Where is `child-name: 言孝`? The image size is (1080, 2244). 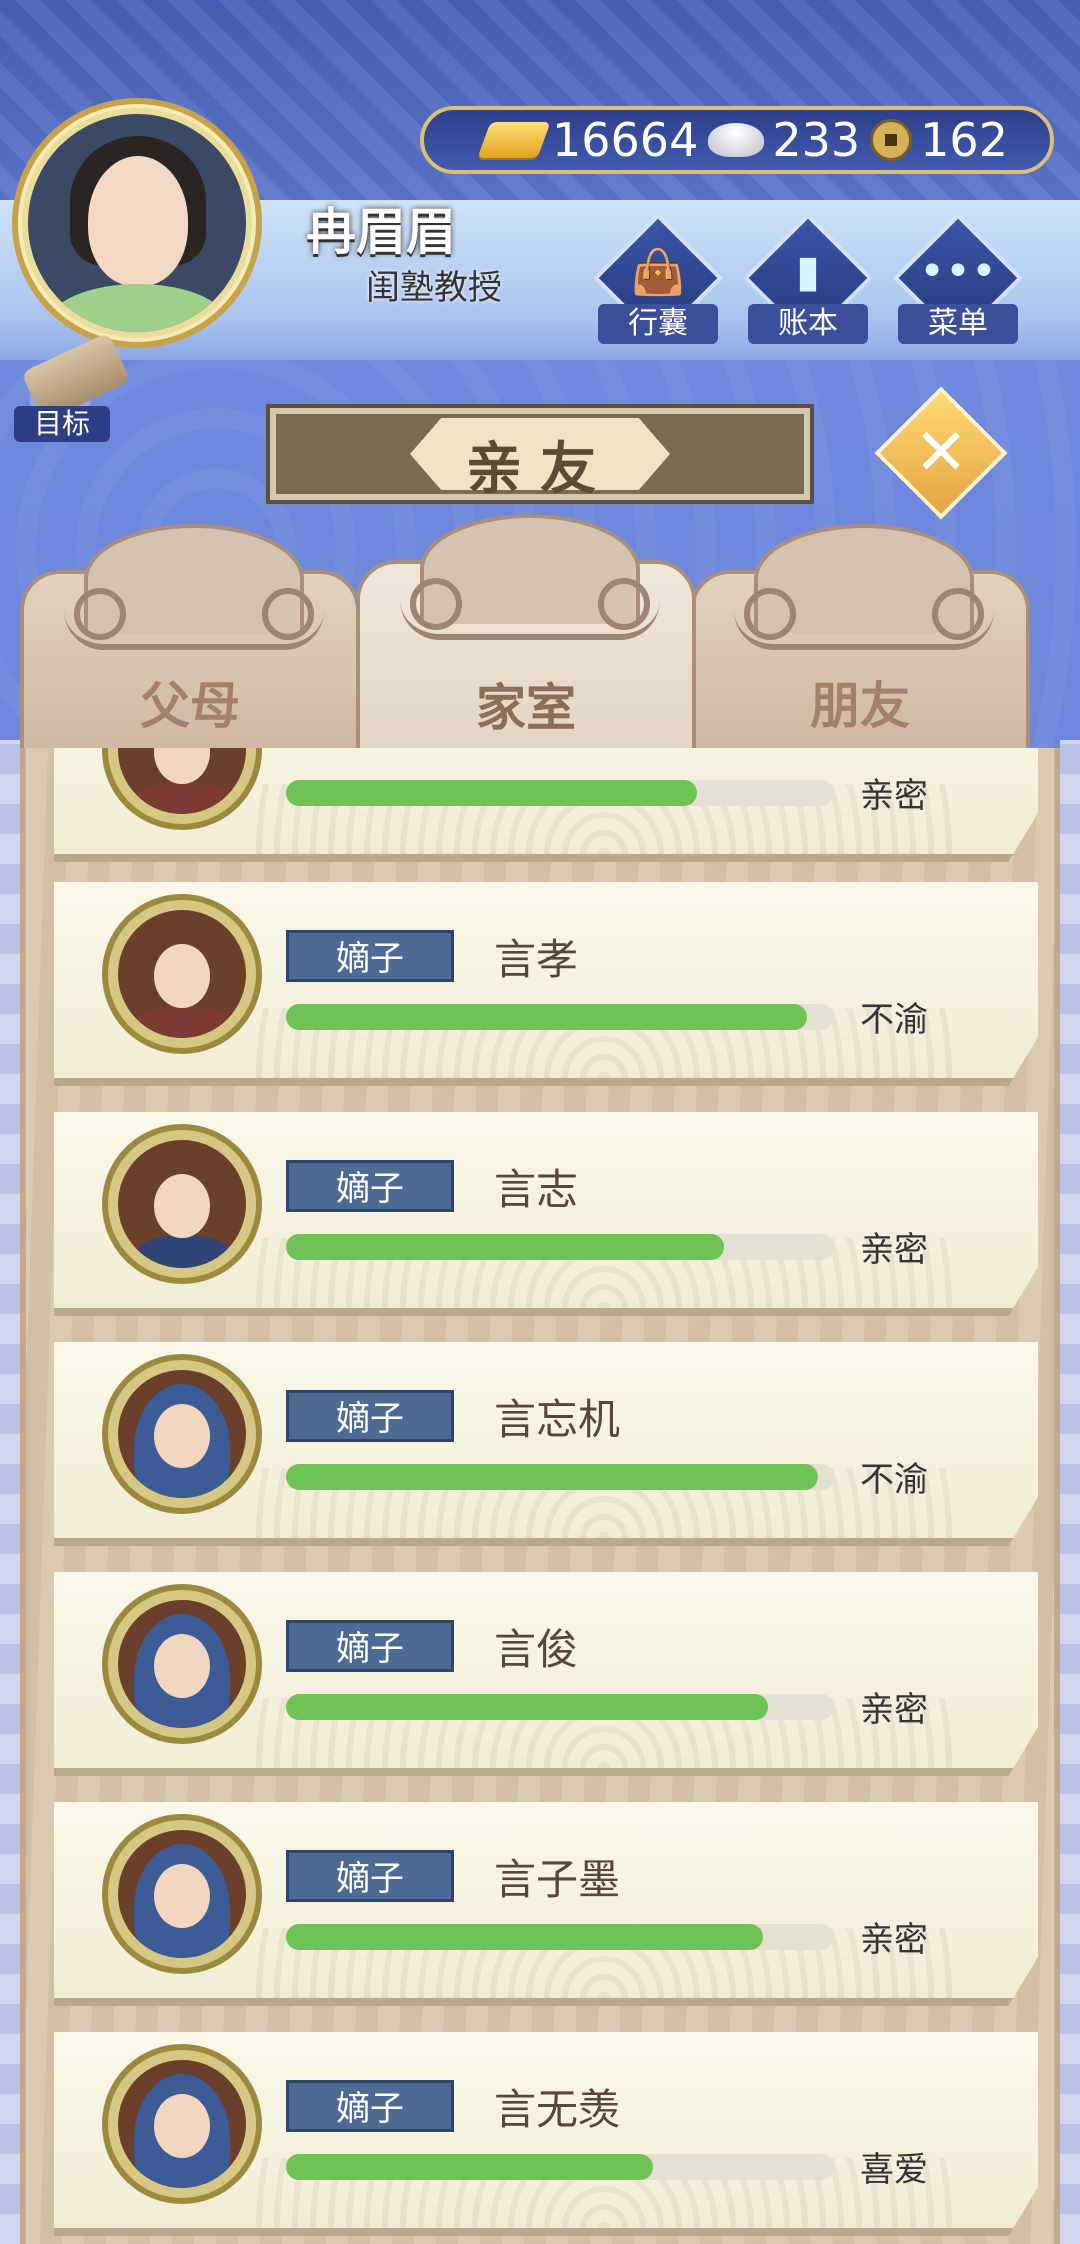
child-name: 言孝 is located at coordinates (536, 959).